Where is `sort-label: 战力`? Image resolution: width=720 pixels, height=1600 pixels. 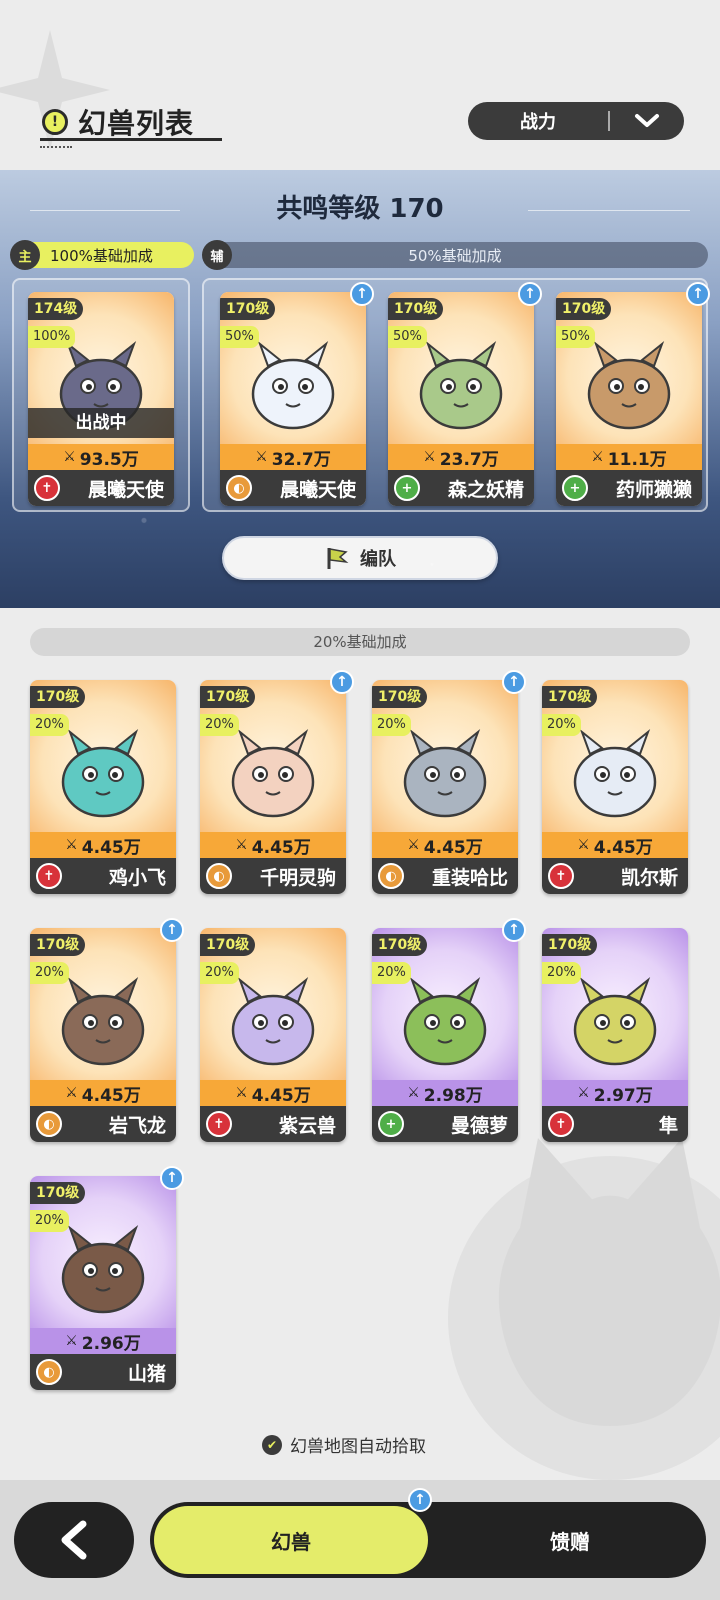 sort-label: 战力 is located at coordinates (538, 122).